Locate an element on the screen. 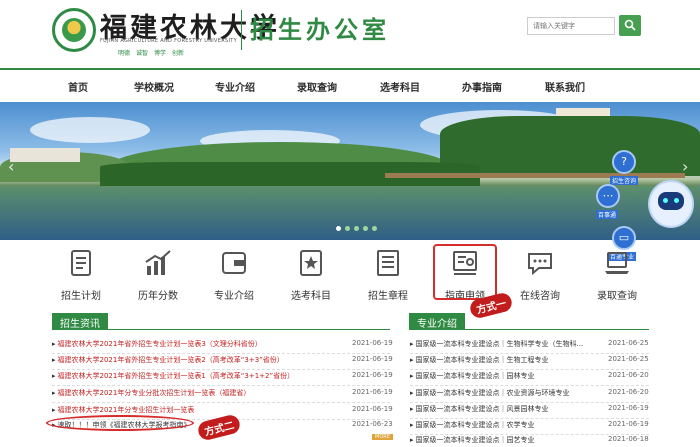 This screenshot has width=700, height=447. major-item-title: 国家级一流本科专业建设点｜园艺专业 is located at coordinates (475, 440).